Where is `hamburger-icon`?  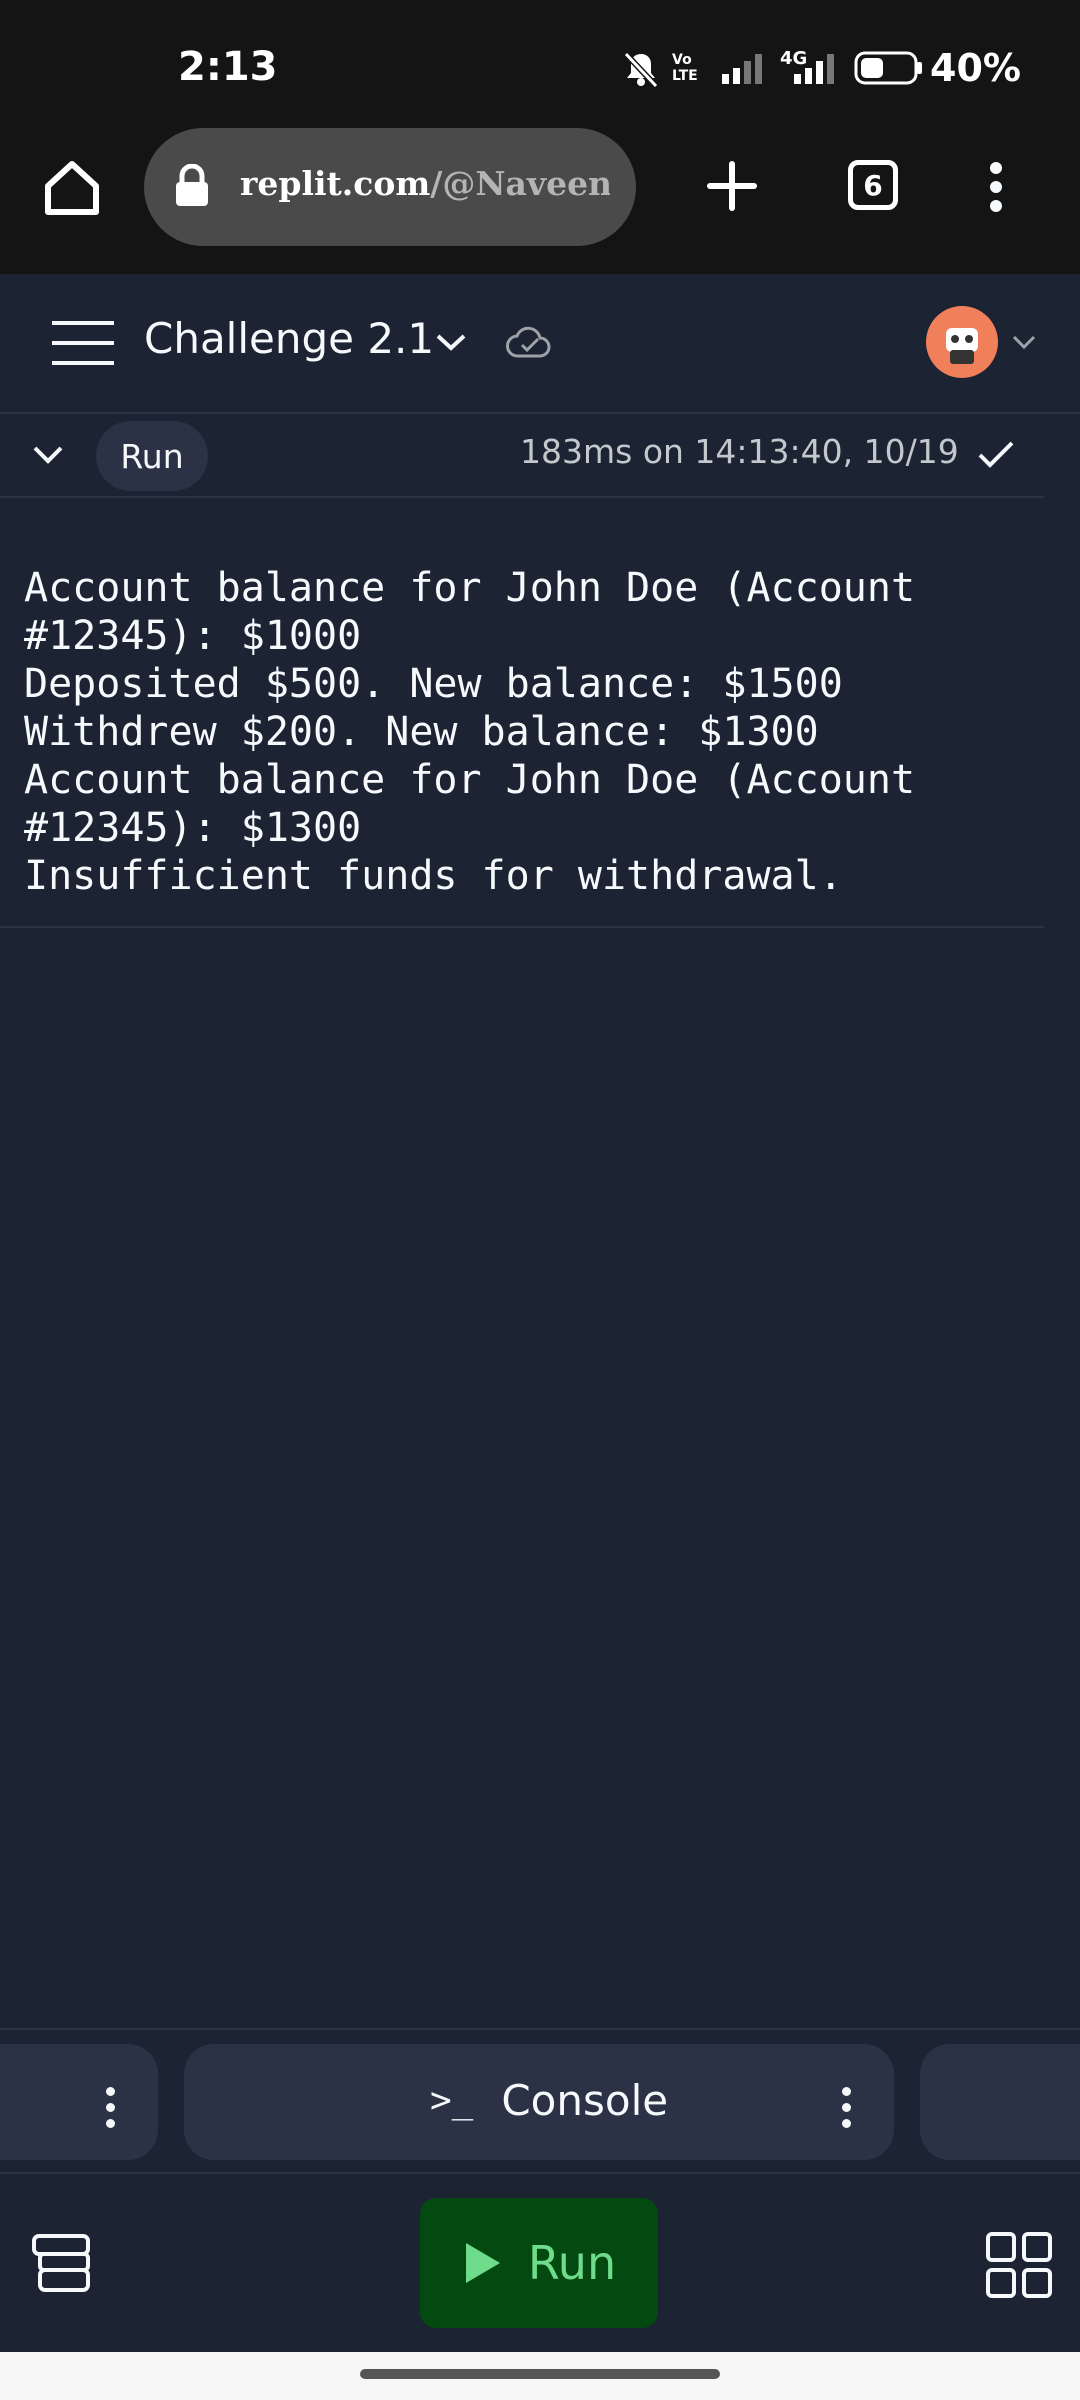 hamburger-icon is located at coordinates (83, 343).